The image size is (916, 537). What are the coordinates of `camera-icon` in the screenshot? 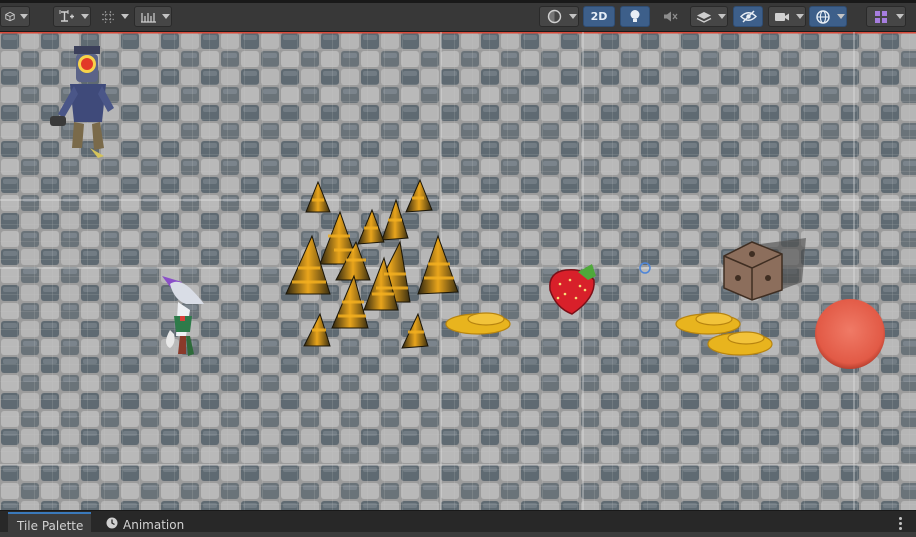 It's located at (782, 16).